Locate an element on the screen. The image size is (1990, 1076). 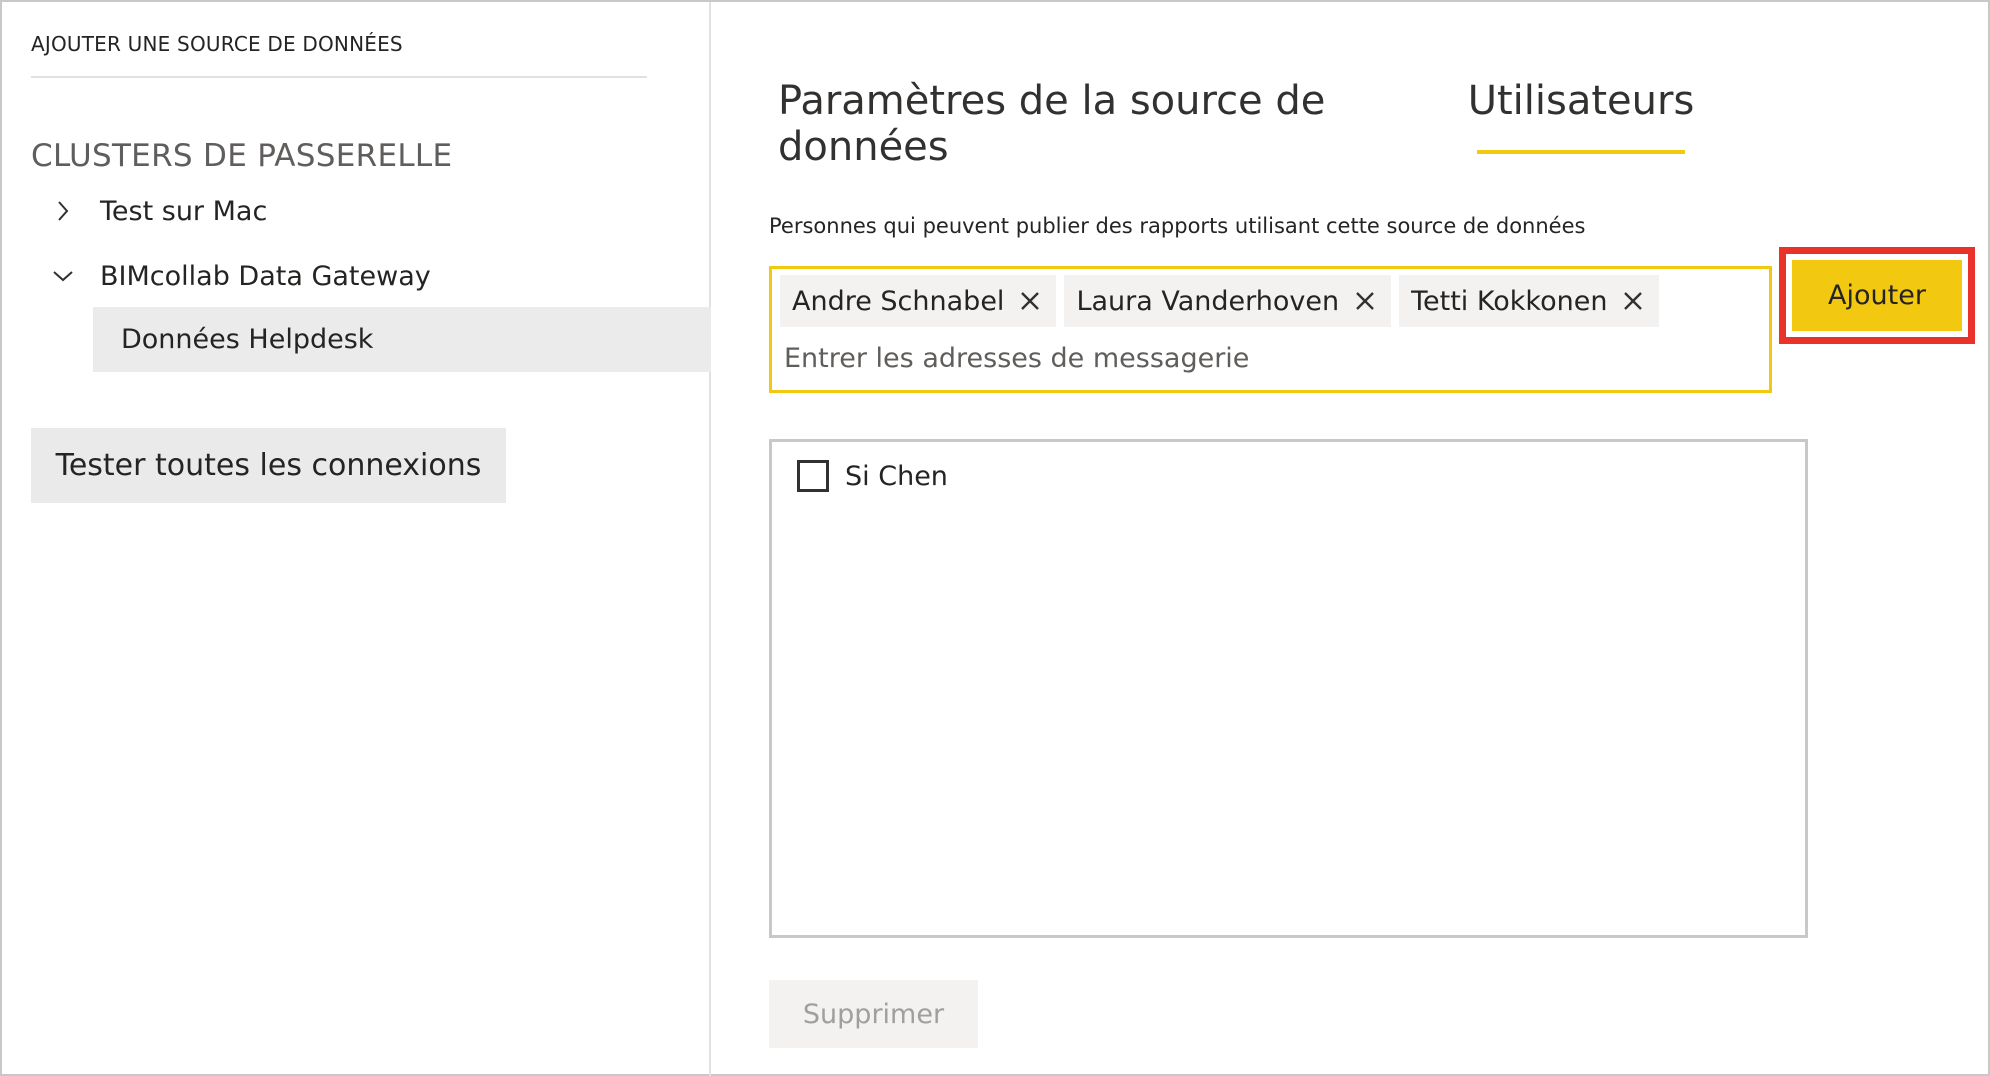
test-all-connections-button: Tester toutes les connexions is located at coordinates (268, 465).